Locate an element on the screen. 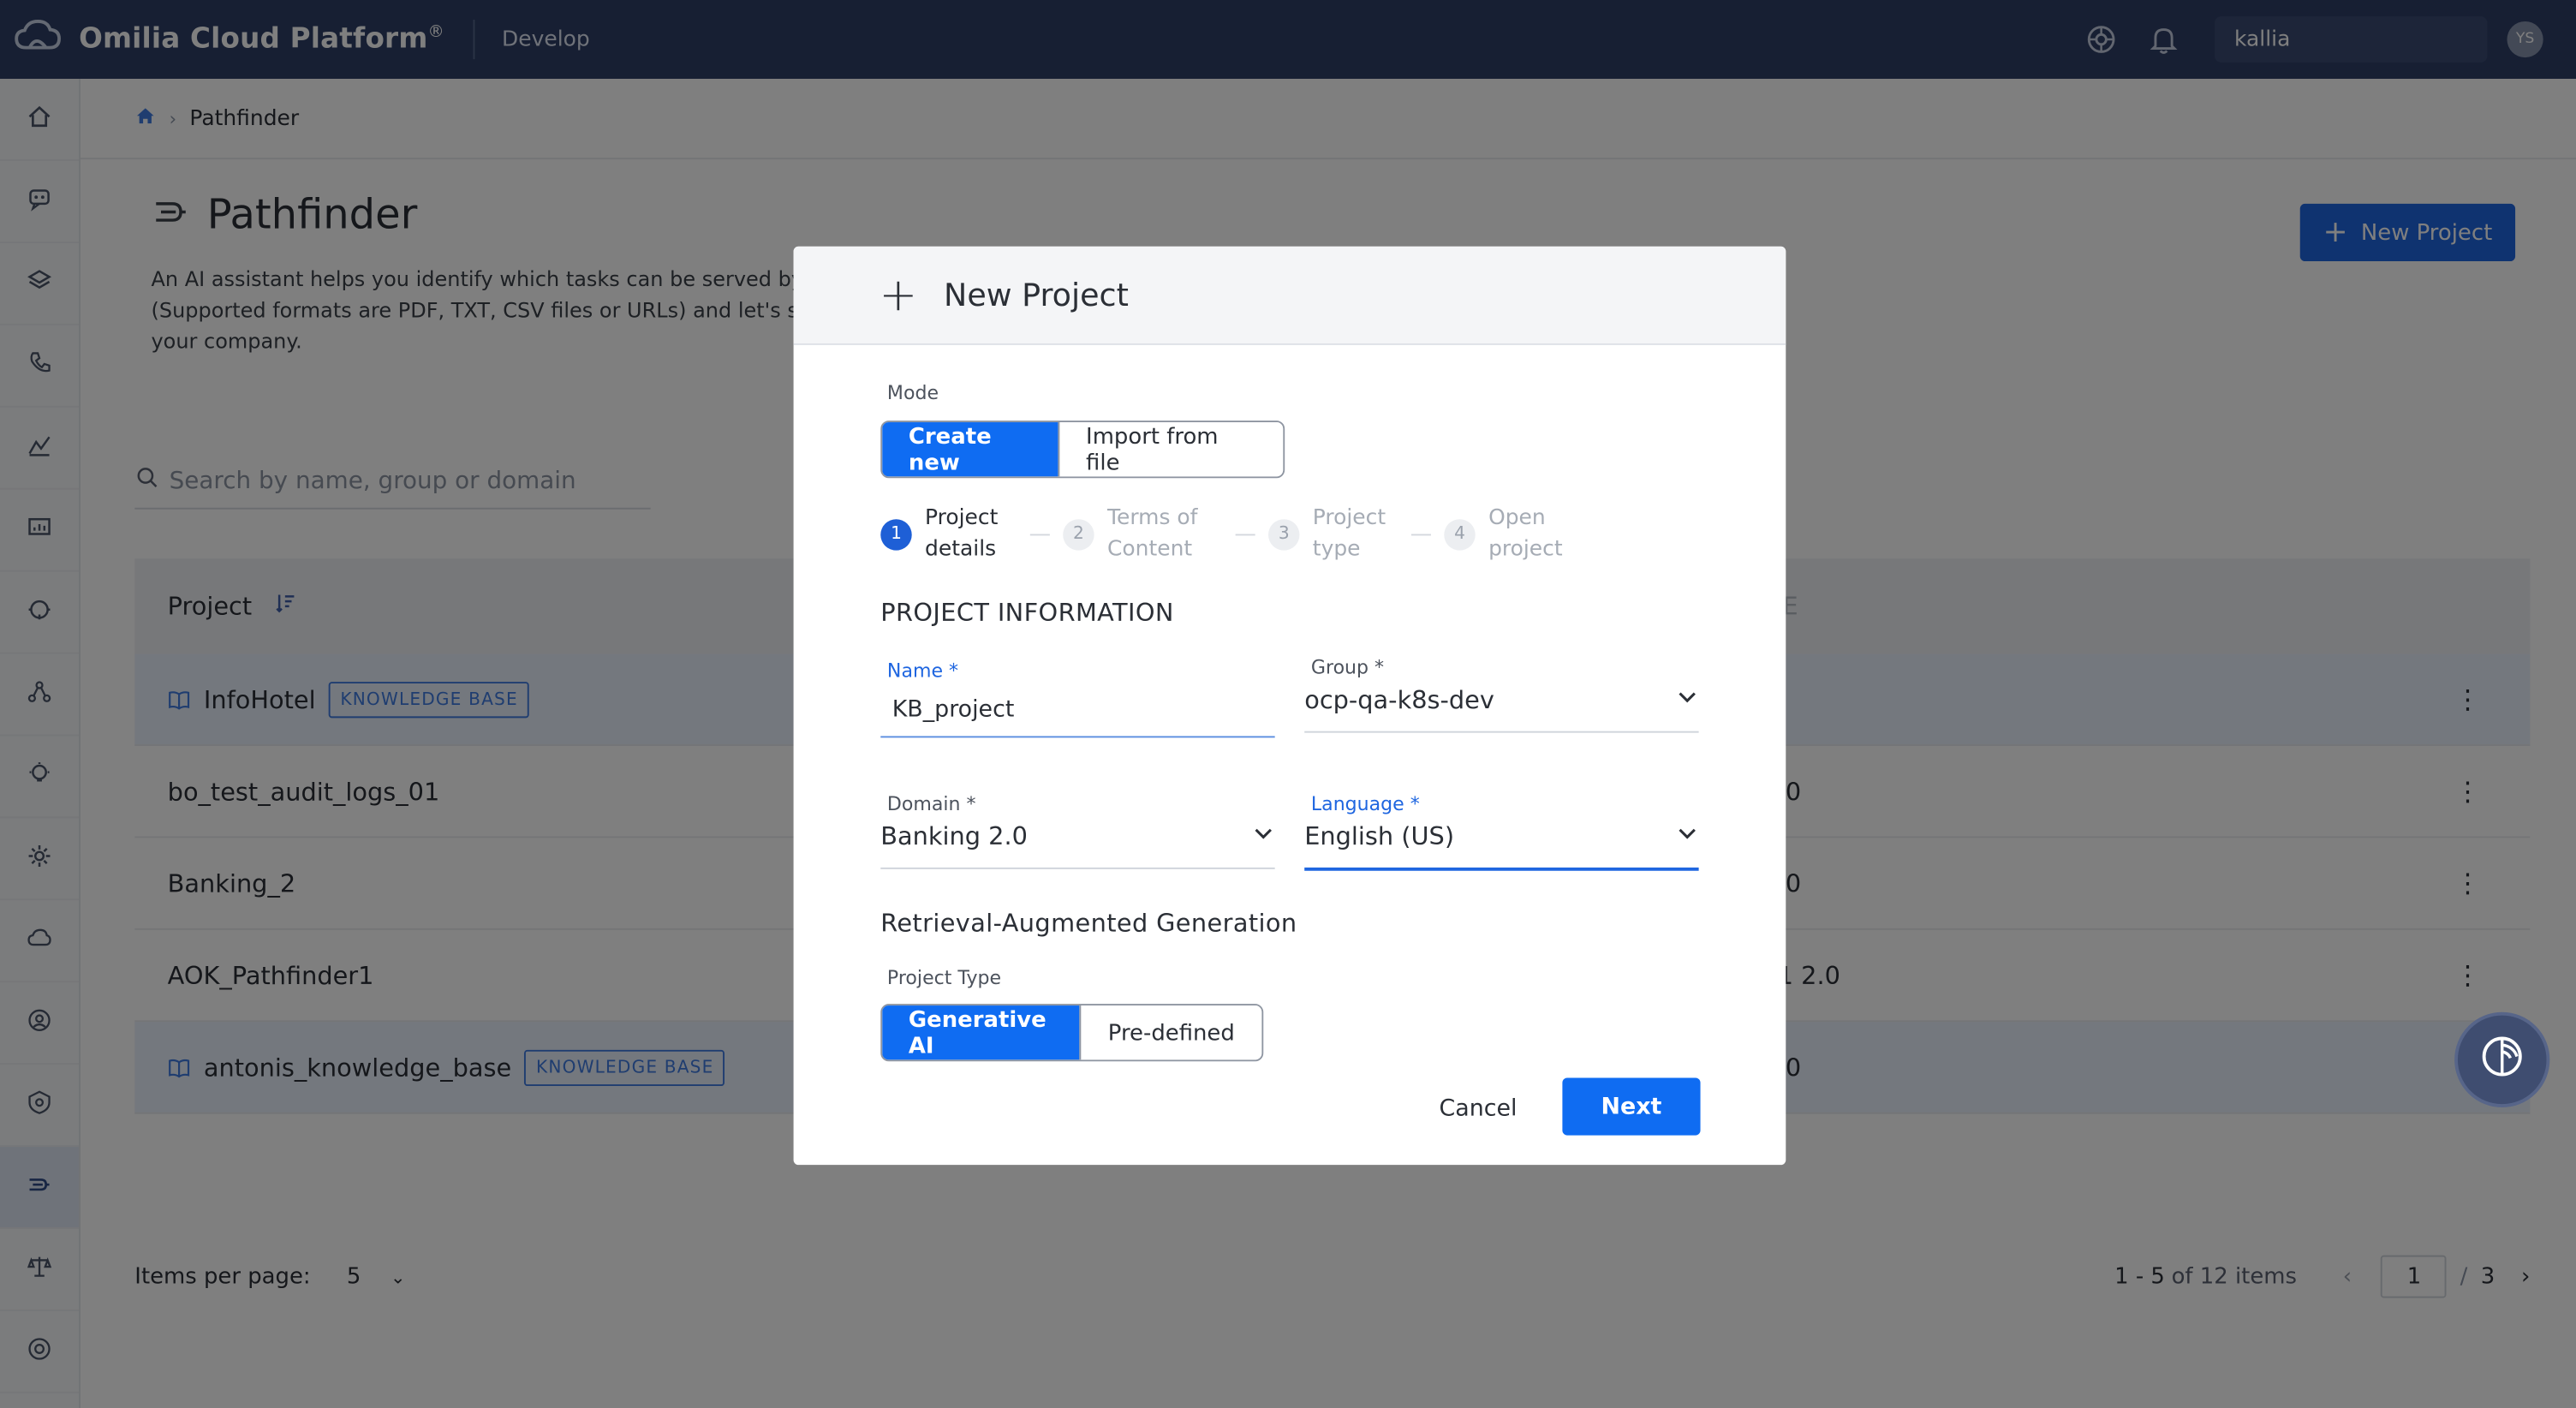 This screenshot has width=2576, height=1408. group-select: ocp-qa-k8s-dev is located at coordinates (1399, 700).